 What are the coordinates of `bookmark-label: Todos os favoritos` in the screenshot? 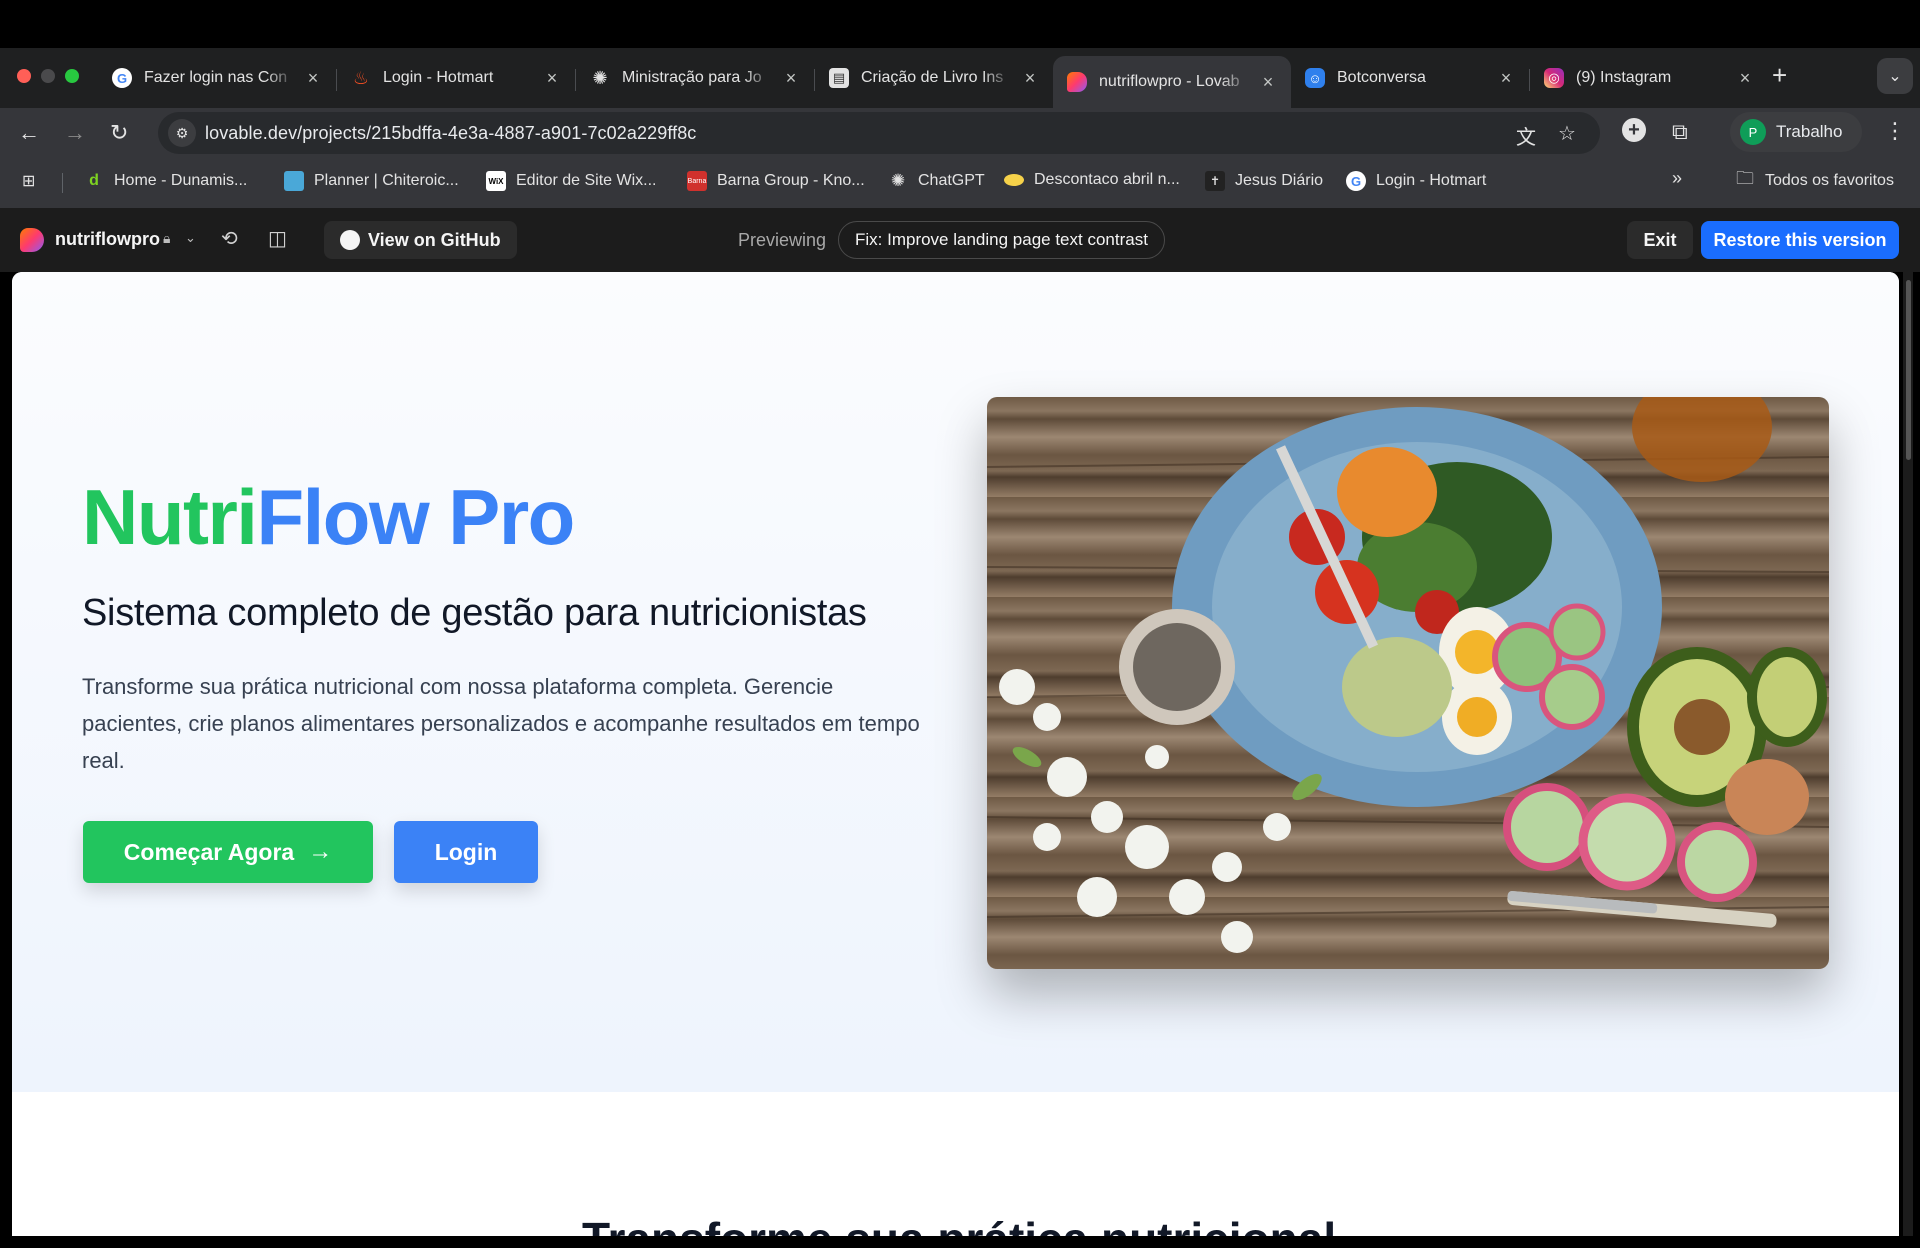 It's located at (1829, 180).